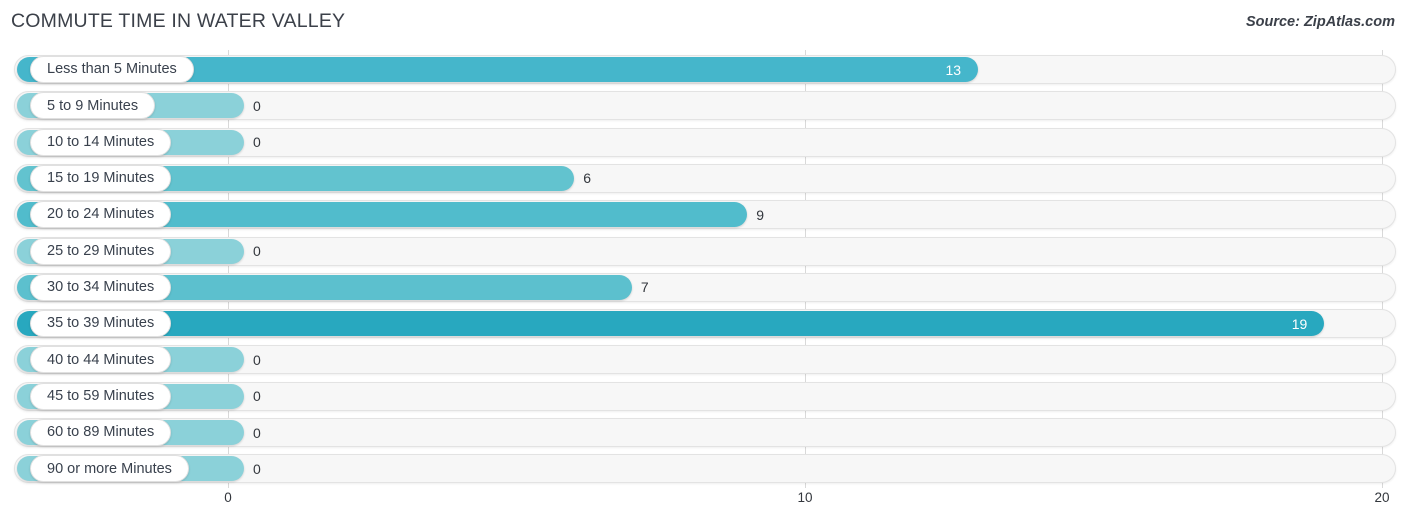 The height and width of the screenshot is (523, 1406). What do you see at coordinates (705, 69) in the screenshot?
I see `bar-row: Less than 5 Minutes 13` at bounding box center [705, 69].